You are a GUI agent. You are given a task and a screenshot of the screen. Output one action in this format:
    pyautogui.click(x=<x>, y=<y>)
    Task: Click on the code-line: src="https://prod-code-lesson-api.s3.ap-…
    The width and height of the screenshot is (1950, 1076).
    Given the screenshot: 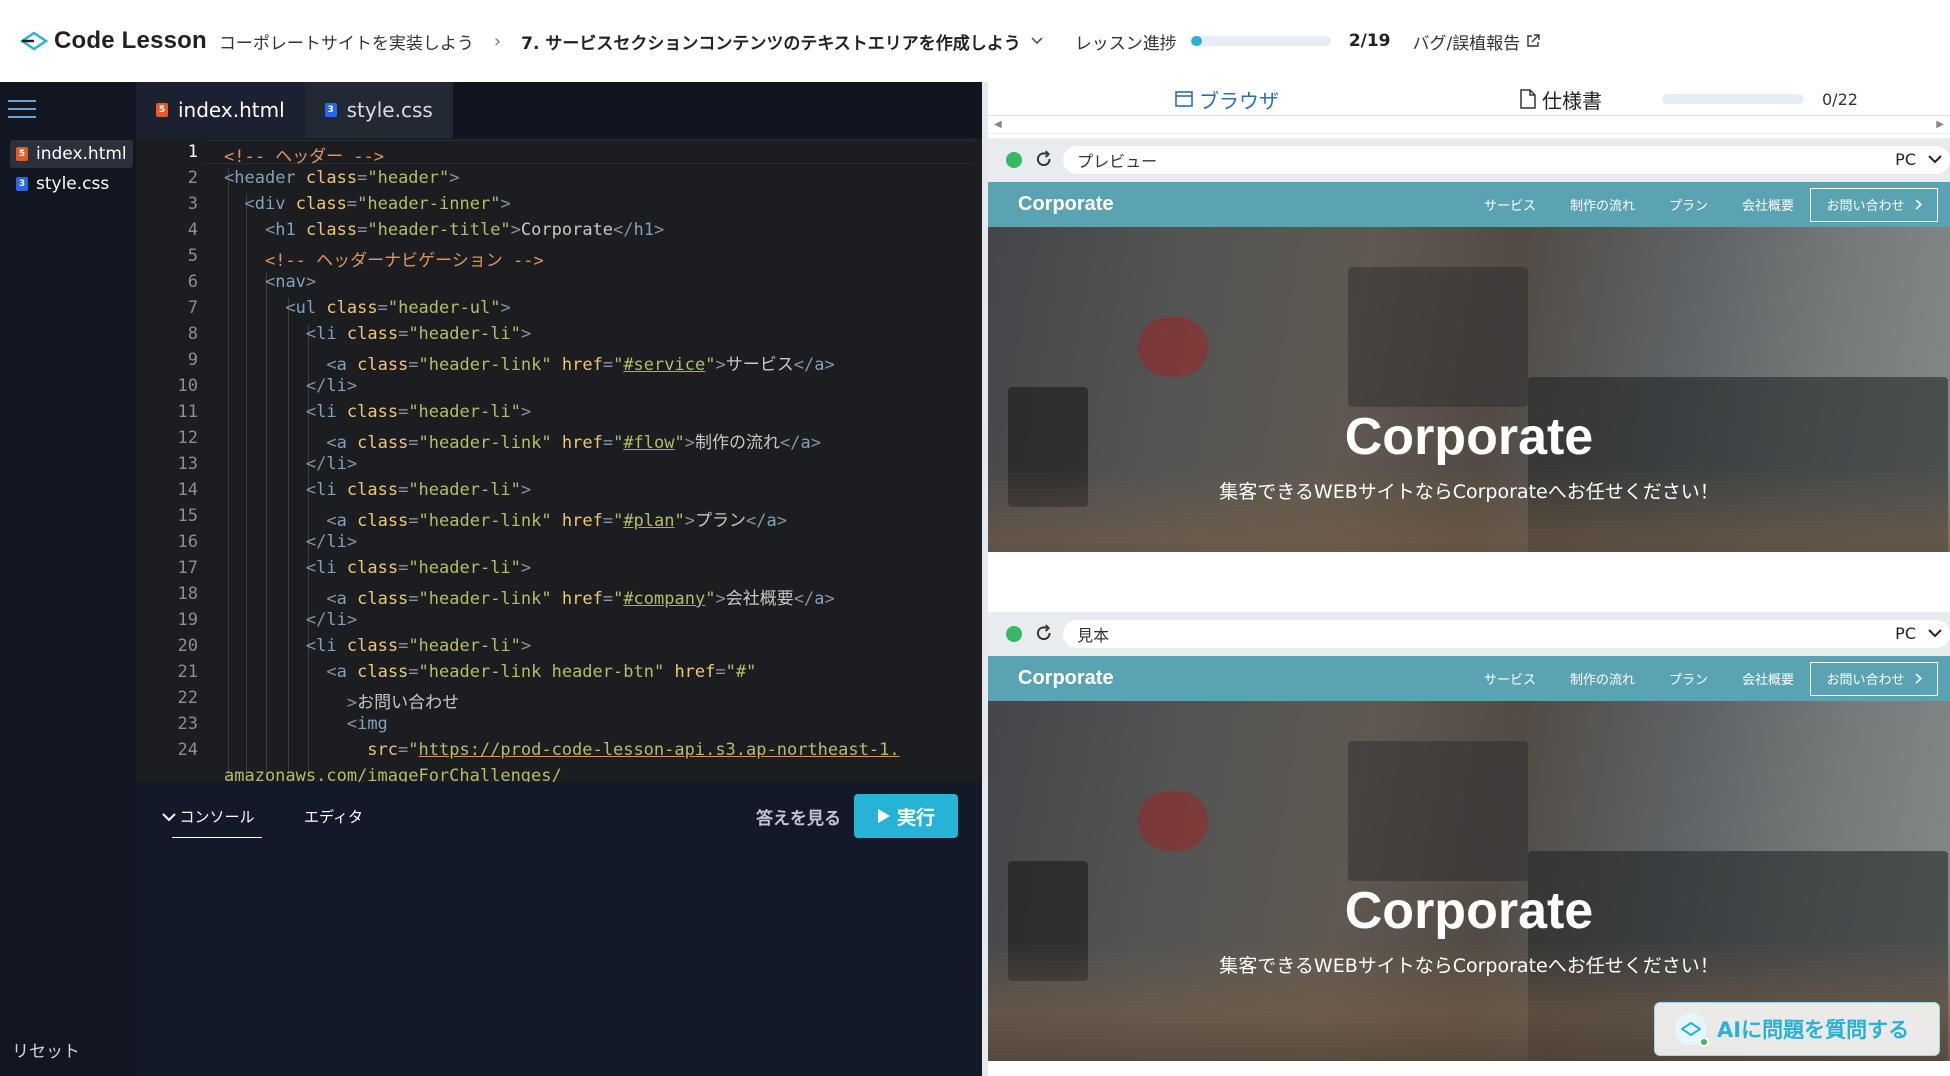 What is the action you would take?
    pyautogui.click(x=633, y=750)
    